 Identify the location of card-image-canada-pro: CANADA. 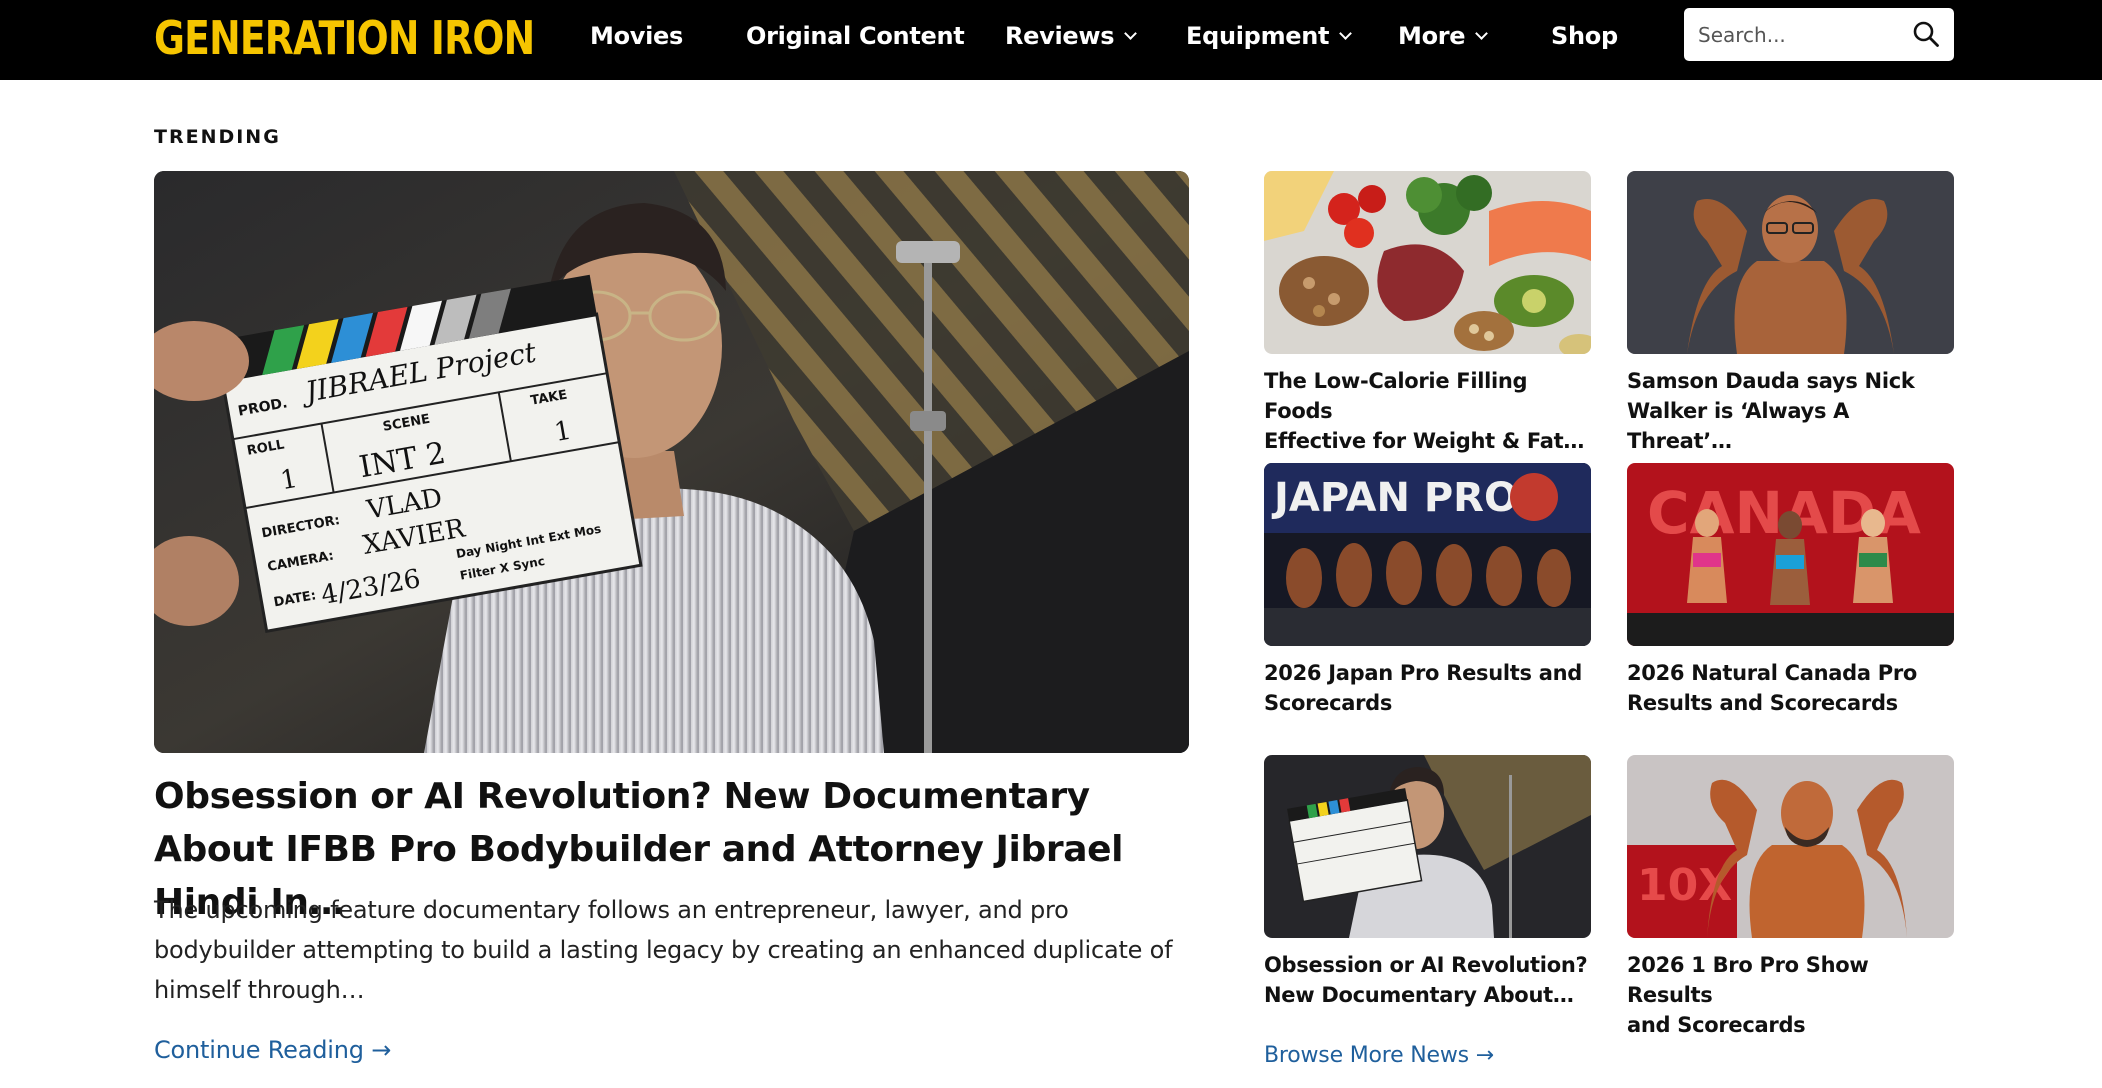
(1790, 554).